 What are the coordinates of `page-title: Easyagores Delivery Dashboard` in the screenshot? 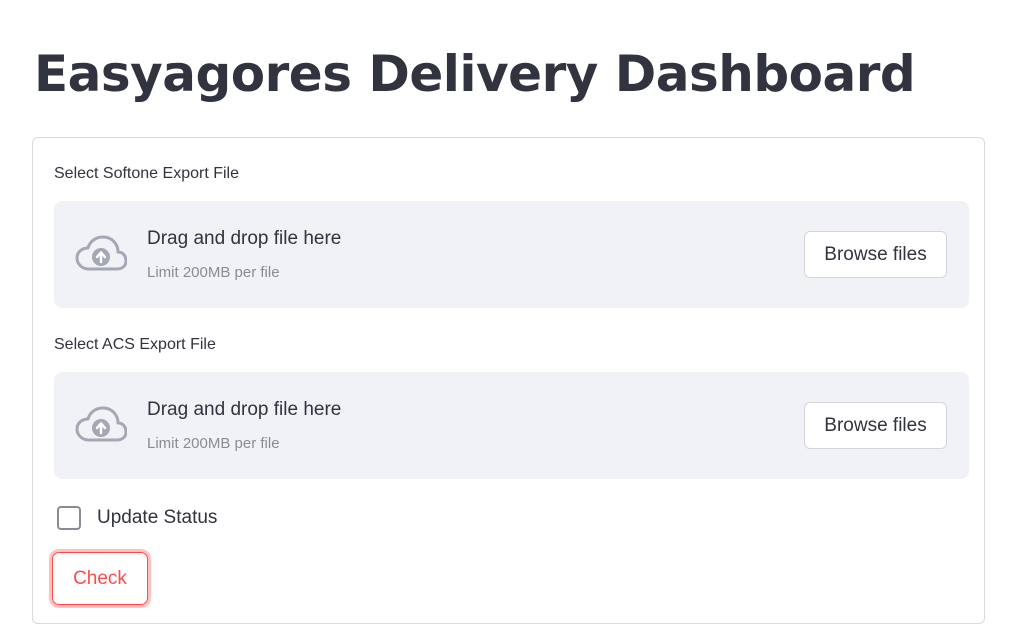 It's located at (475, 74).